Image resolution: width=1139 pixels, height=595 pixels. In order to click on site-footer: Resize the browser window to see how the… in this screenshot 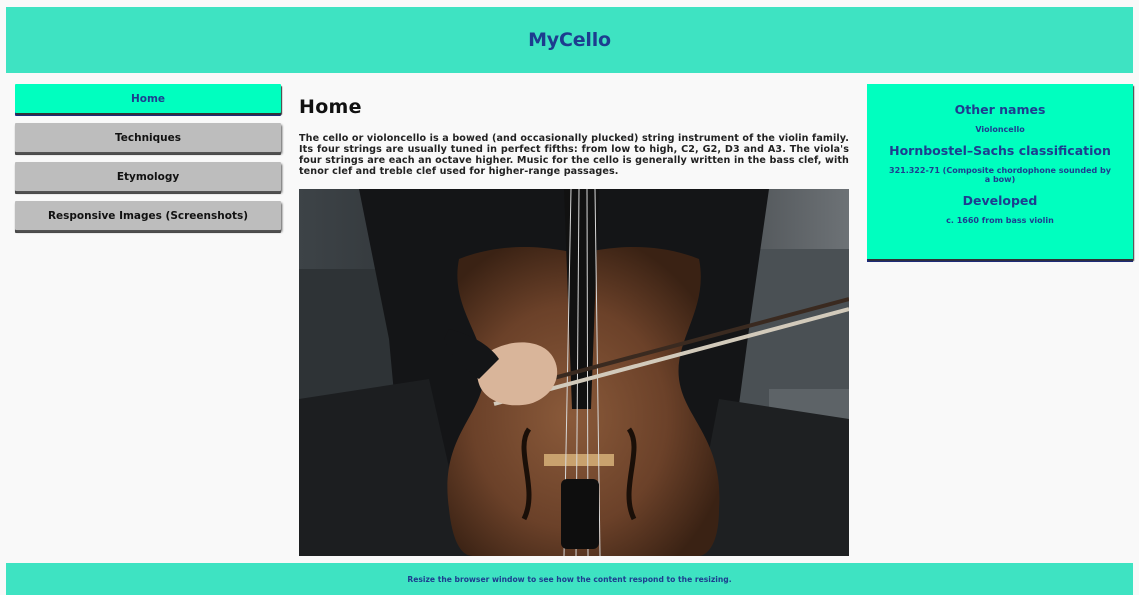, I will do `click(569, 579)`.